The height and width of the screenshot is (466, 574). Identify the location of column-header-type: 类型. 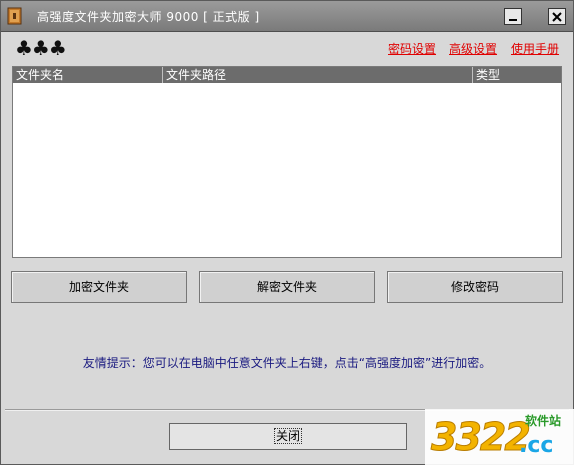
(517, 75).